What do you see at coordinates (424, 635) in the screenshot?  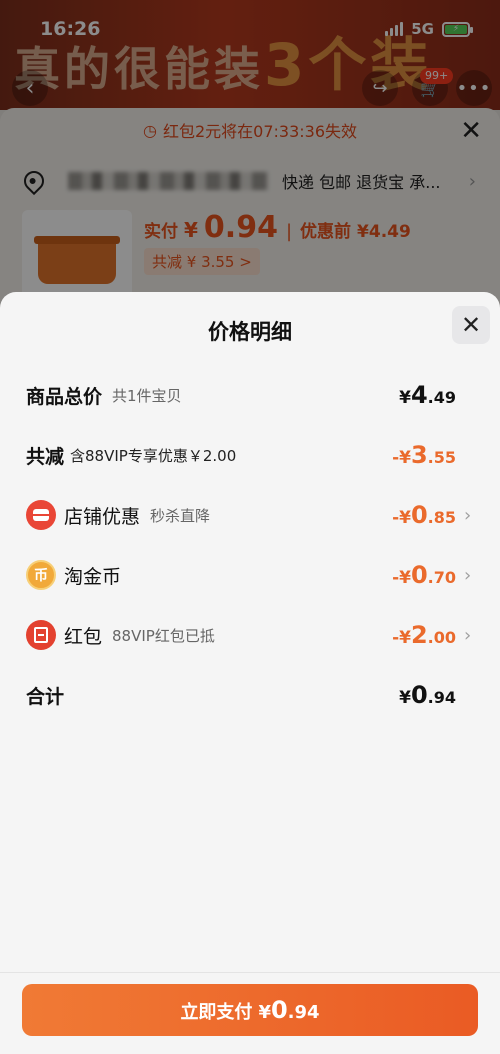 I see `row-value: -¥ 2.00` at bounding box center [424, 635].